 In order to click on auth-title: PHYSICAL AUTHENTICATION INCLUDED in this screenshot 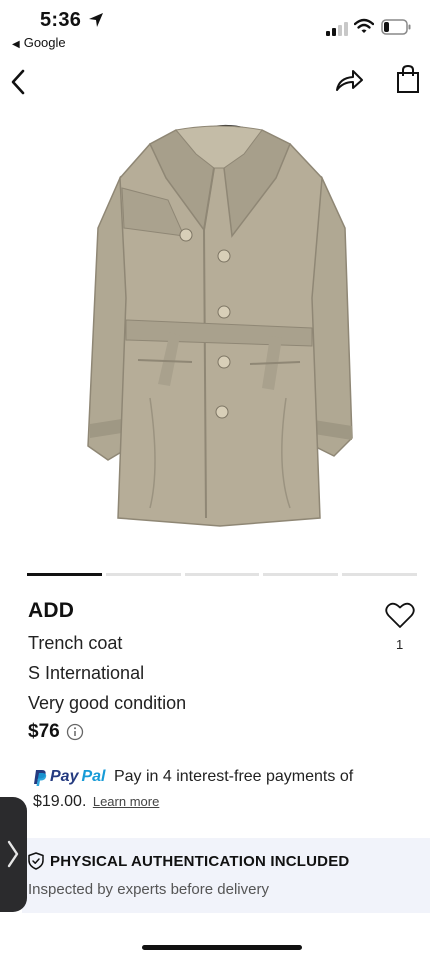, I will do `click(200, 861)`.